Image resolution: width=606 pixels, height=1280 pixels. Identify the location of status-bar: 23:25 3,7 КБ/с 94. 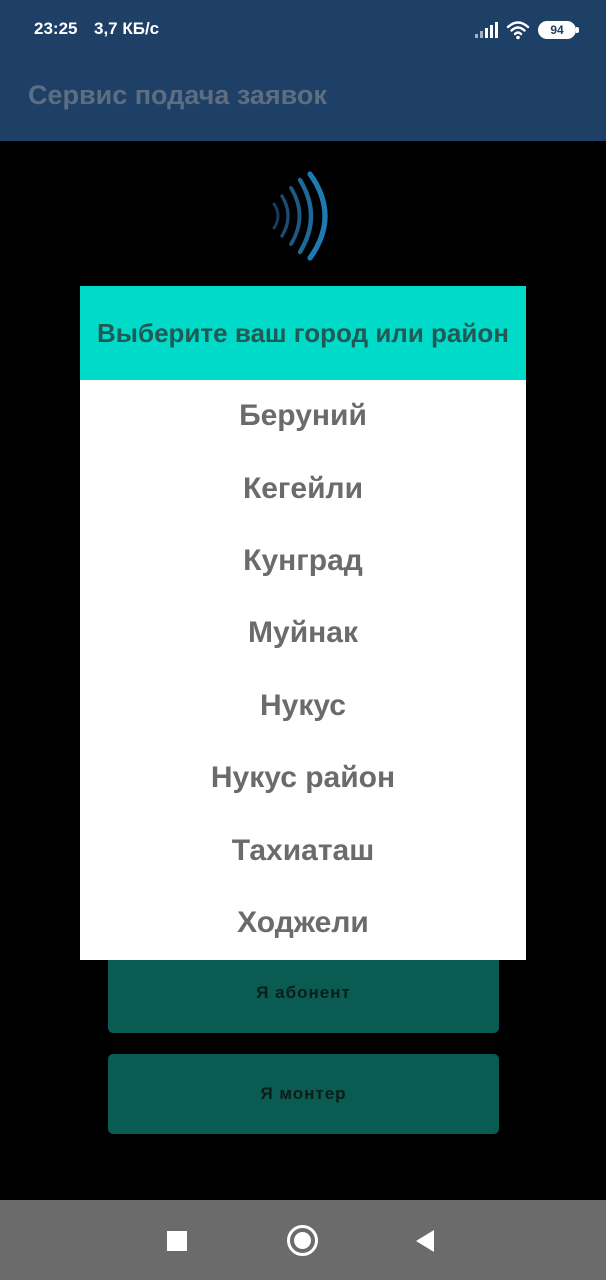
(303, 30).